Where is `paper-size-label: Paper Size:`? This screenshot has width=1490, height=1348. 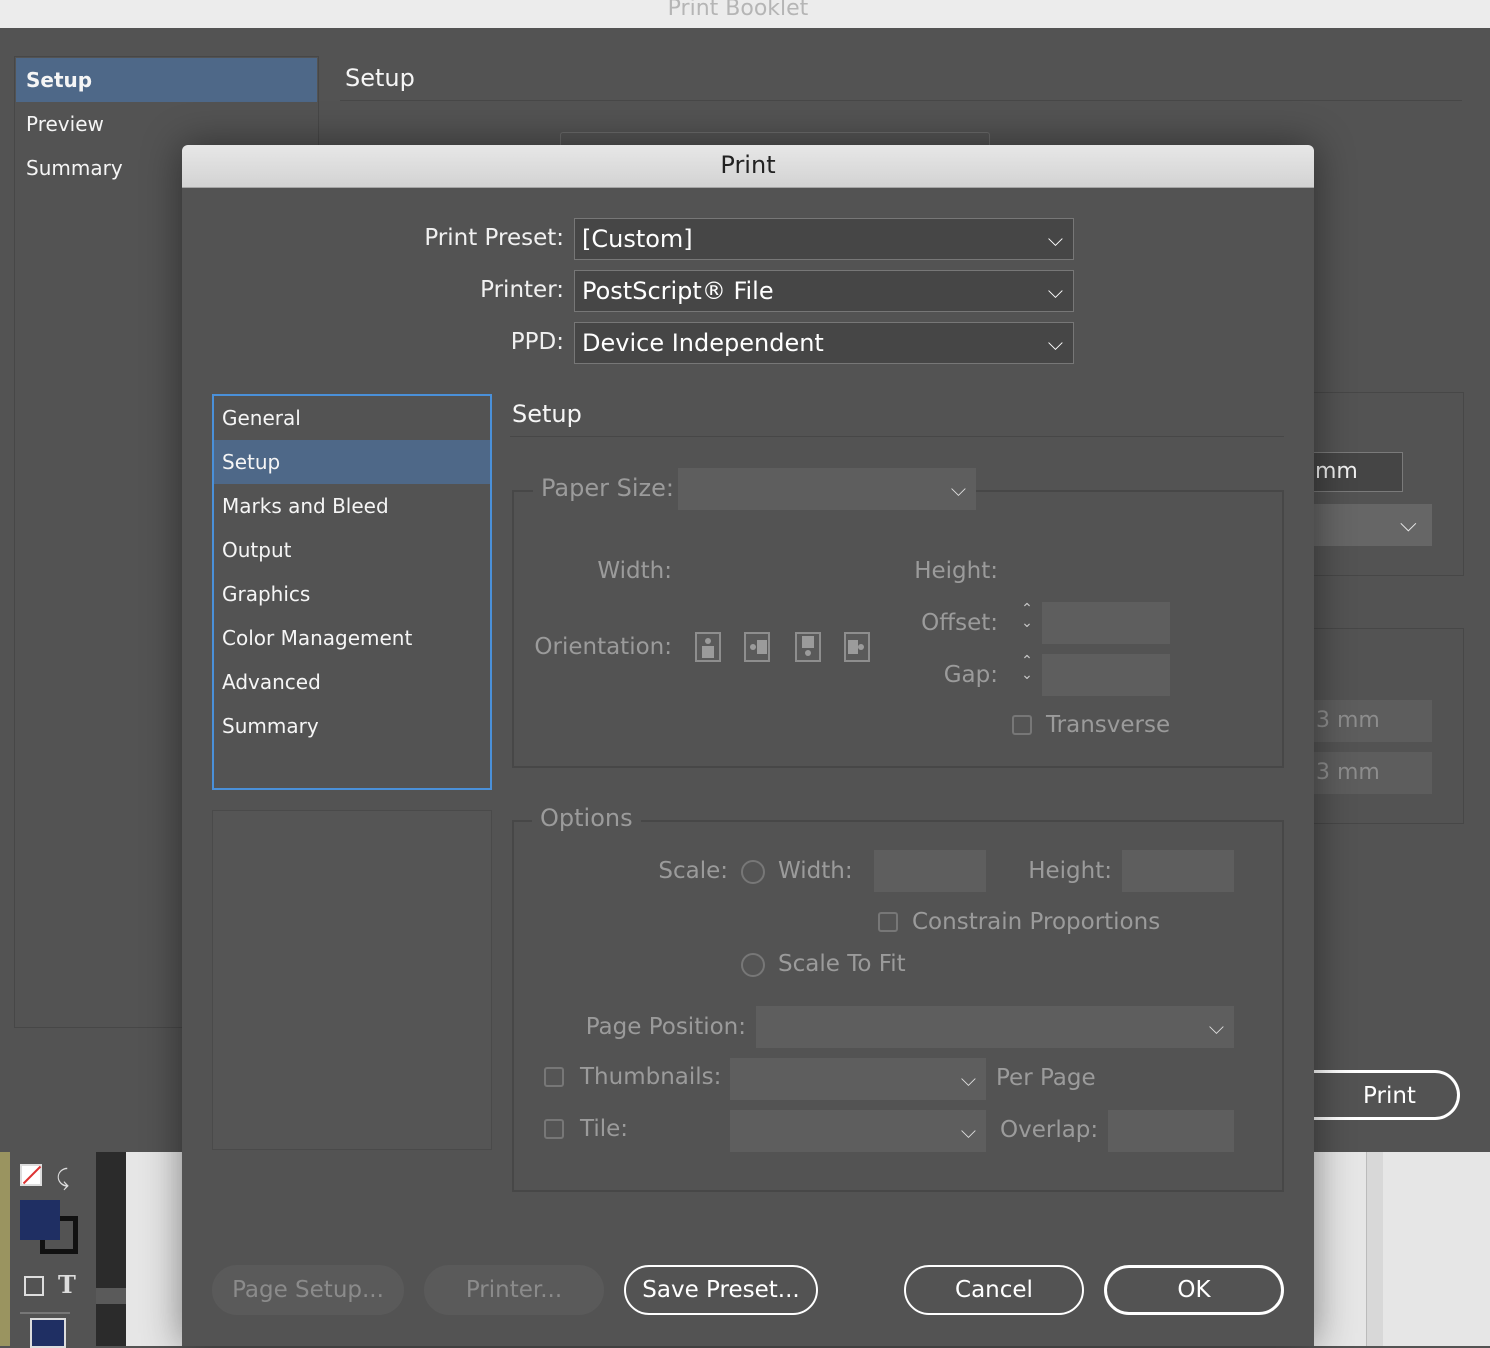
paper-size-label: Paper Size: is located at coordinates (607, 488).